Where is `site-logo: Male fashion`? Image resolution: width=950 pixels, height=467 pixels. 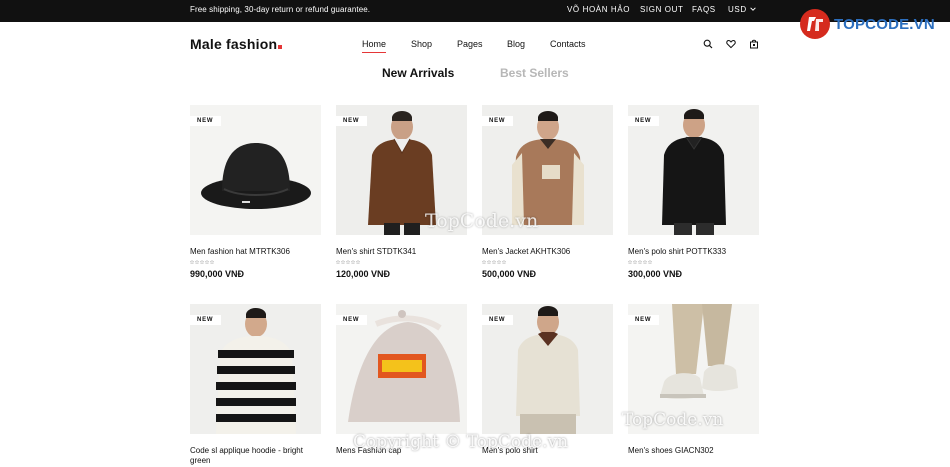
site-logo: Male fashion is located at coordinates (236, 44).